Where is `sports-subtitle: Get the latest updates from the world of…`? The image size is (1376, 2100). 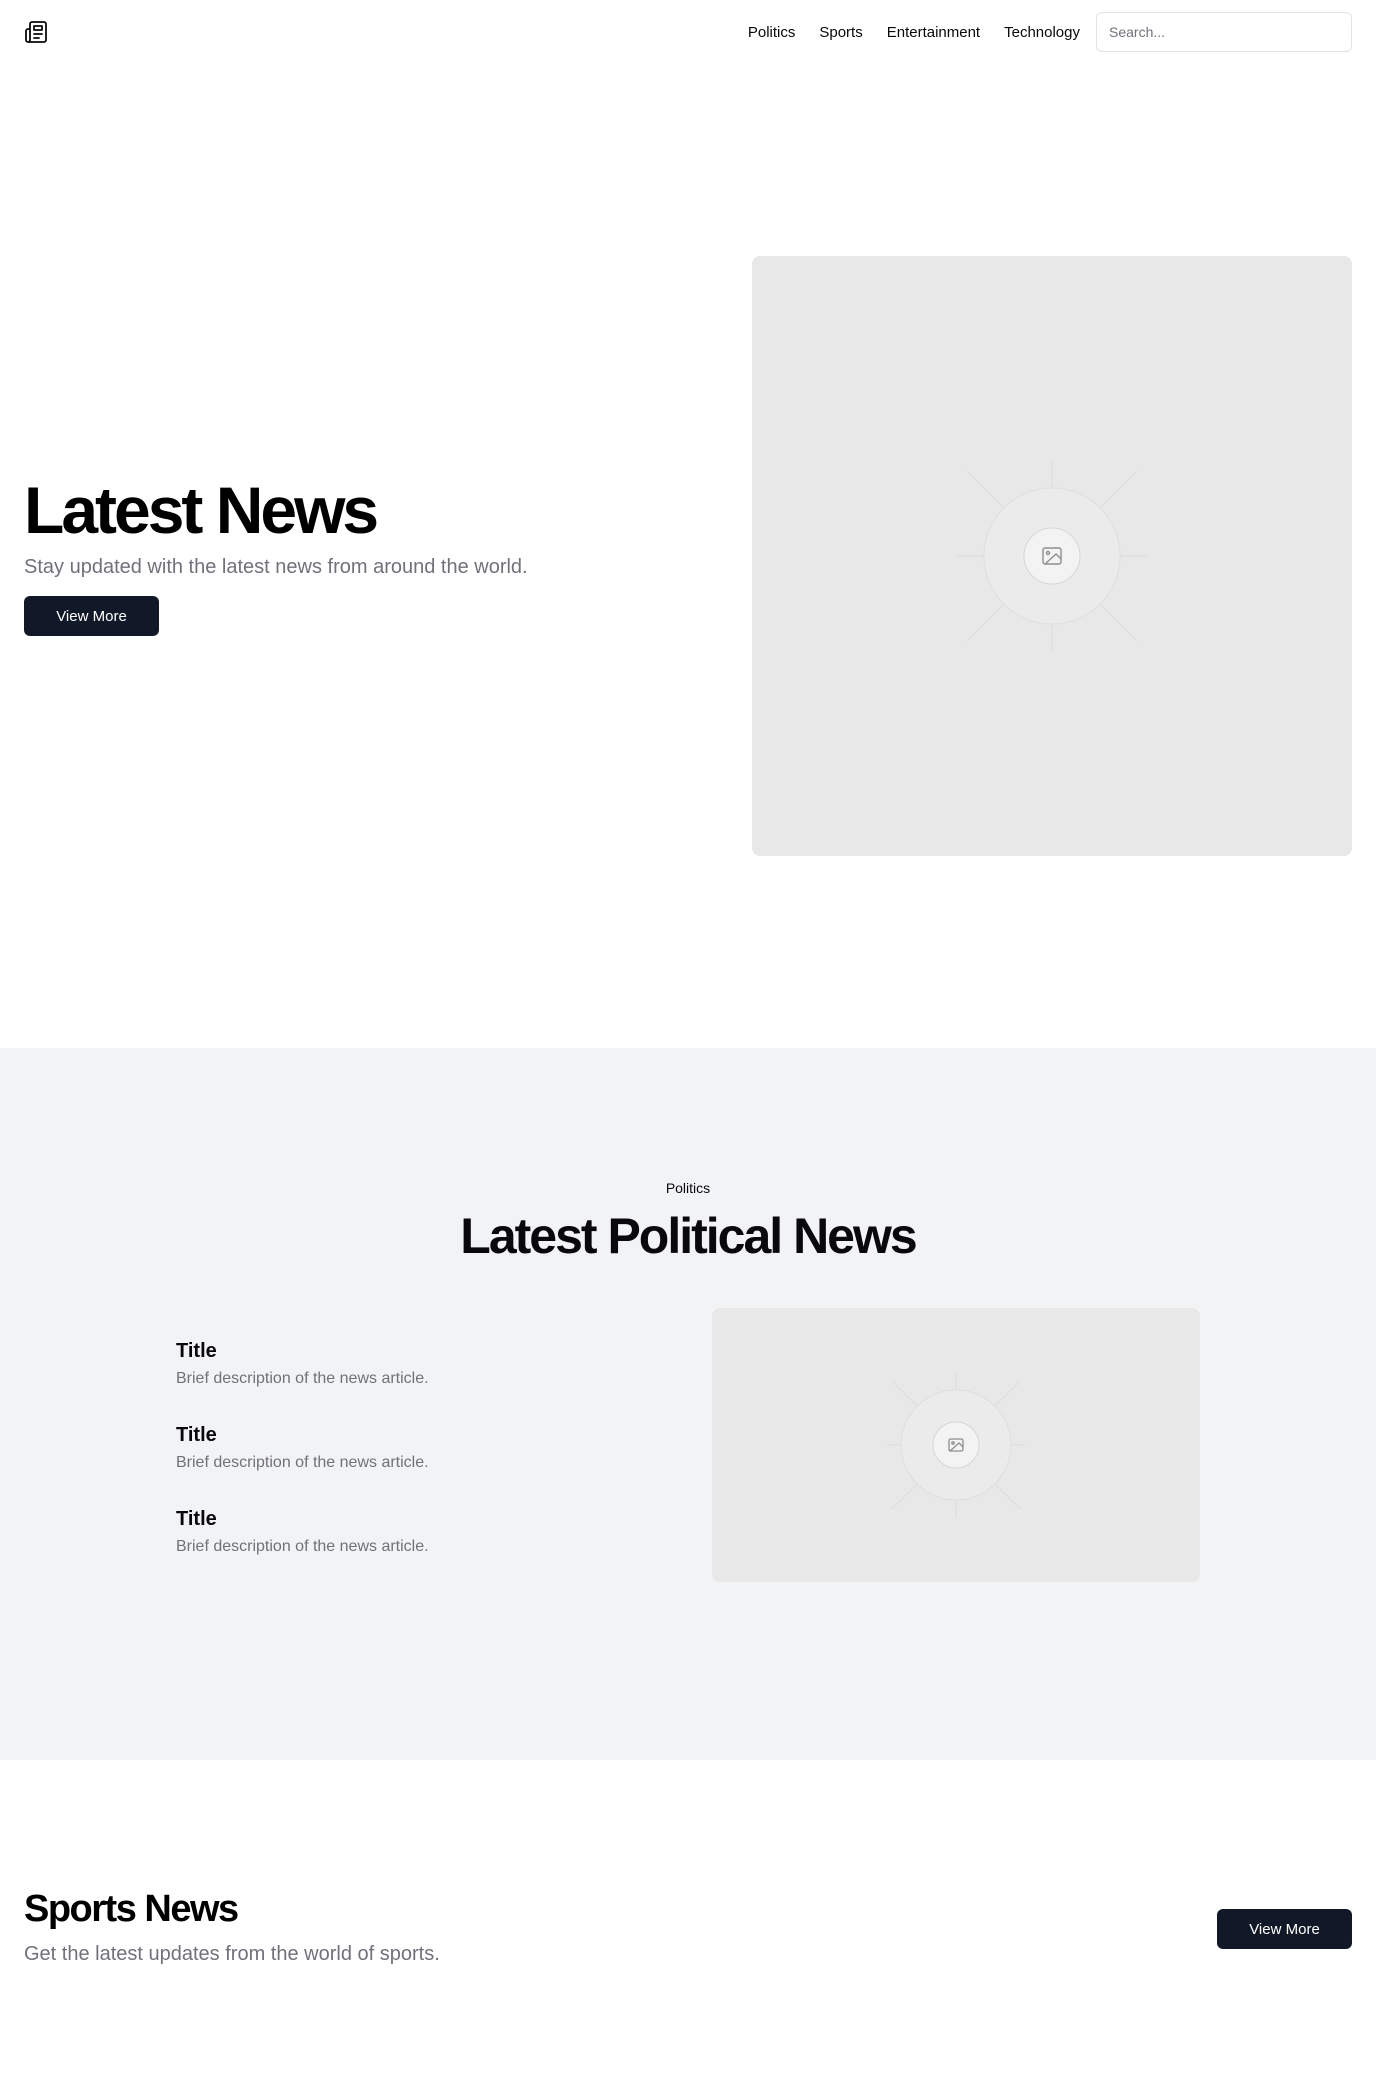 sports-subtitle: Get the latest updates from the world of… is located at coordinates (232, 1954).